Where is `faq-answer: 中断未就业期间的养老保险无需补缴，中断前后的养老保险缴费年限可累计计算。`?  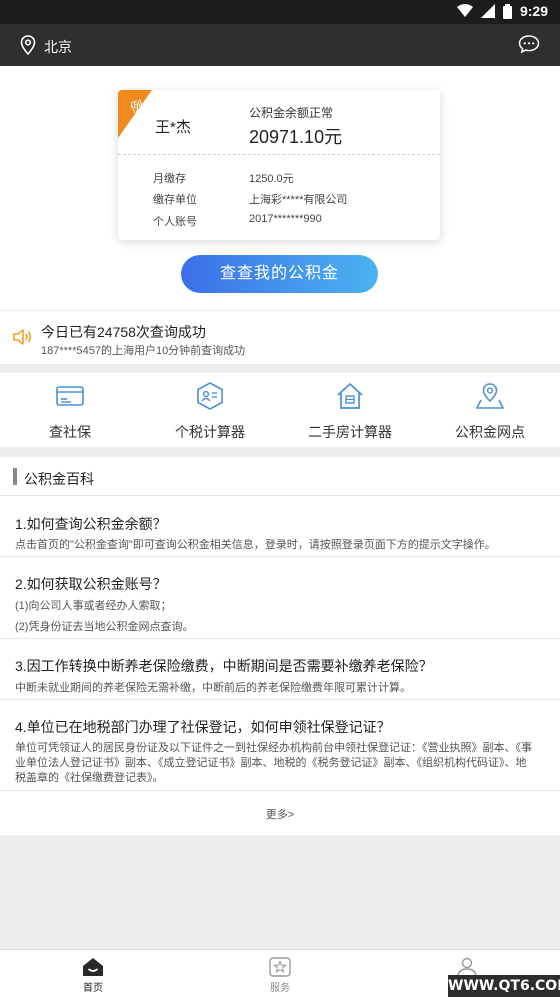 faq-answer: 中断未就业期间的养老保险无需补缴，中断前后的养老保险缴费年限可累计计算。 is located at coordinates (213, 688).